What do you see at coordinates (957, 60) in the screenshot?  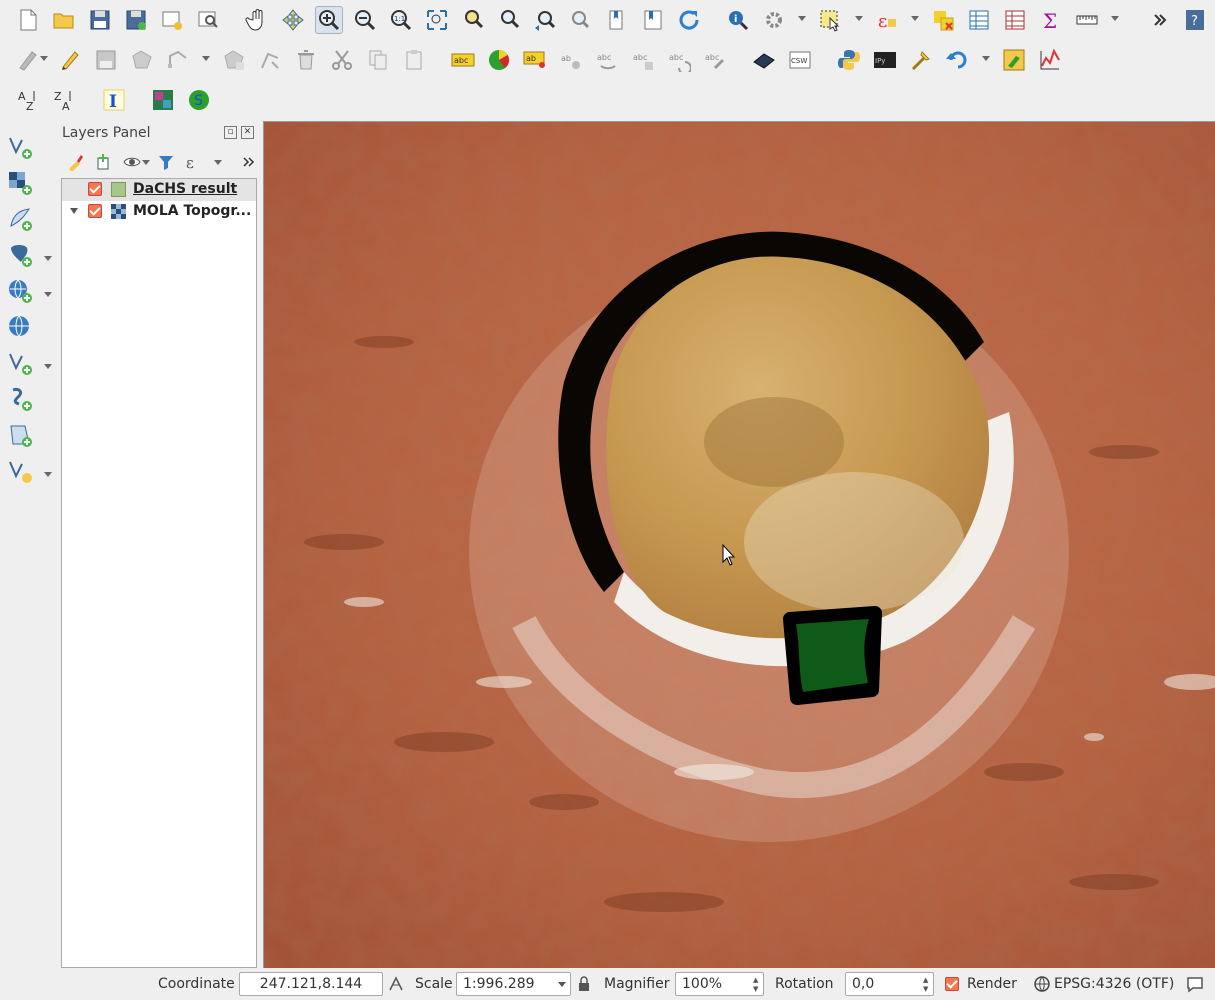 I see `undo-icon` at bounding box center [957, 60].